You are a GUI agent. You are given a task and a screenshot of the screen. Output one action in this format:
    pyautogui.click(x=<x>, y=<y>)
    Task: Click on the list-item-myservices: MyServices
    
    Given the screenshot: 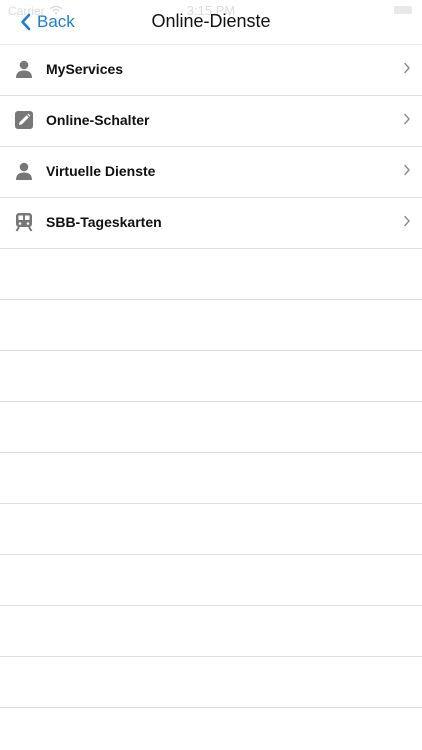 What is the action you would take?
    pyautogui.click(x=211, y=70)
    